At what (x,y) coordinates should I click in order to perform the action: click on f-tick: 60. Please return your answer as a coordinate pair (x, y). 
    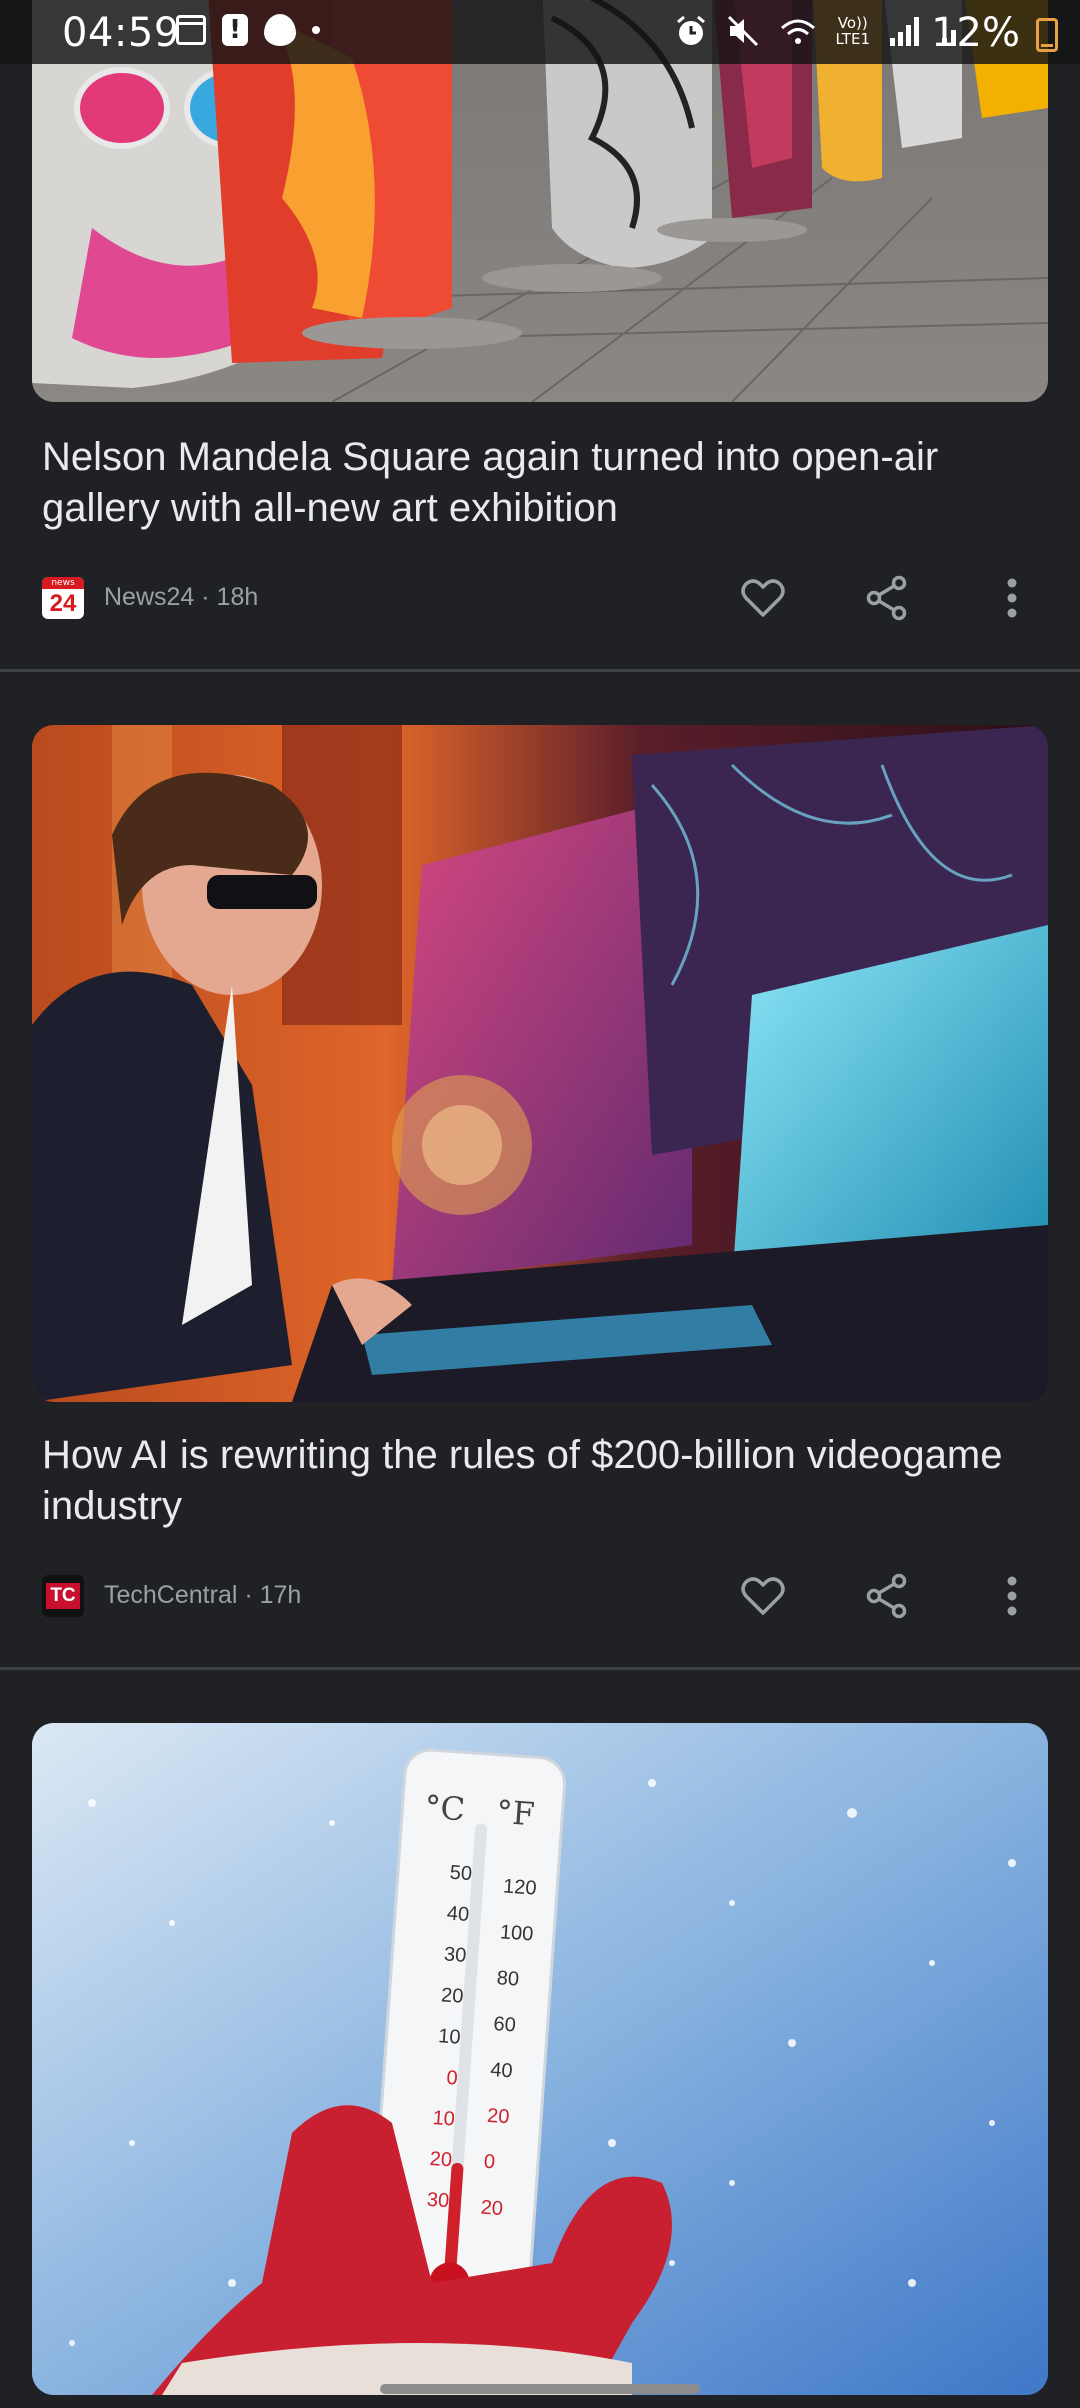
    Looking at the image, I should click on (504, 2025).